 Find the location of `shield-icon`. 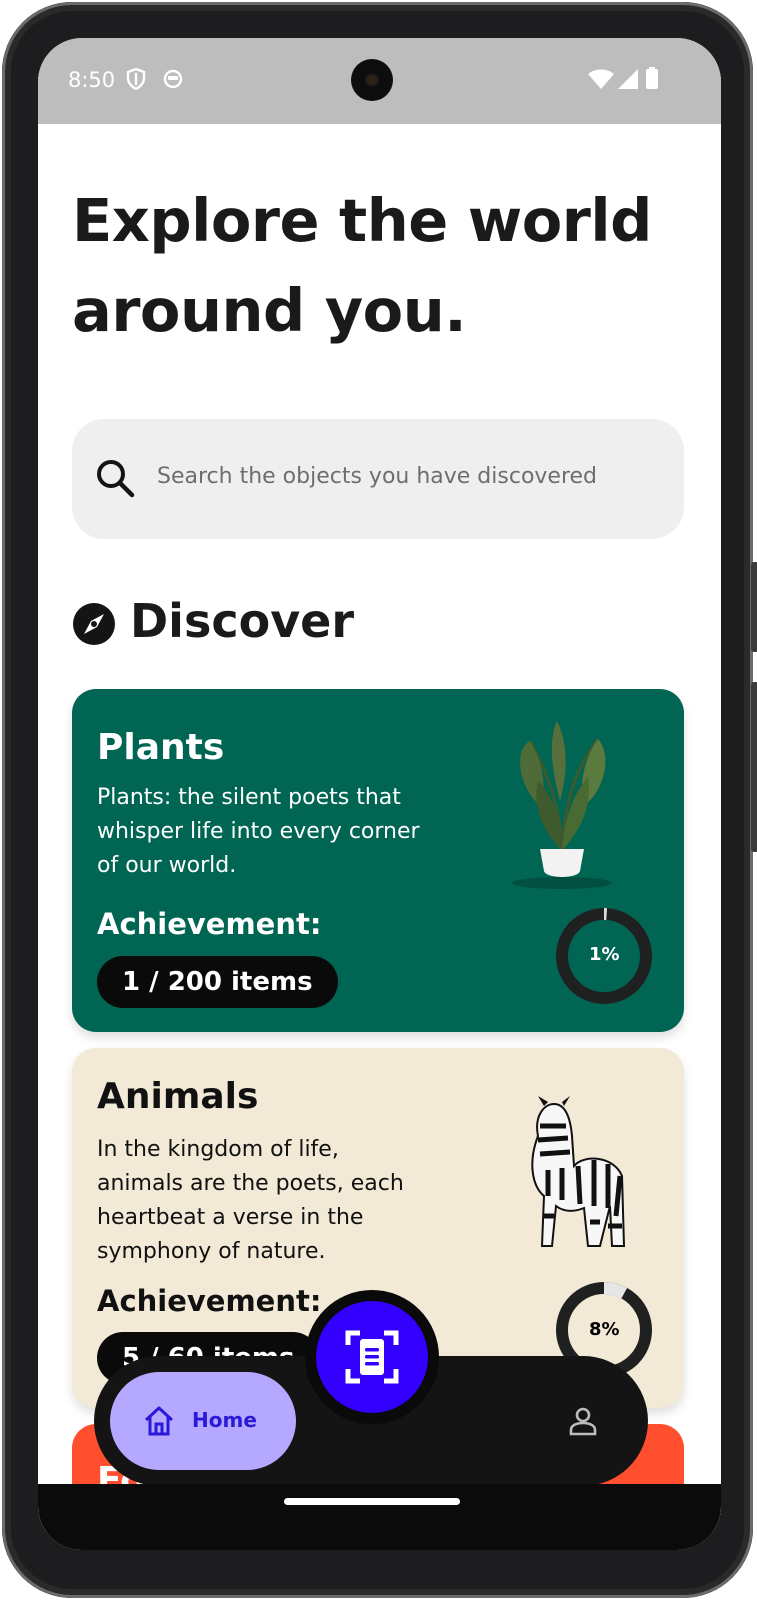

shield-icon is located at coordinates (136, 79).